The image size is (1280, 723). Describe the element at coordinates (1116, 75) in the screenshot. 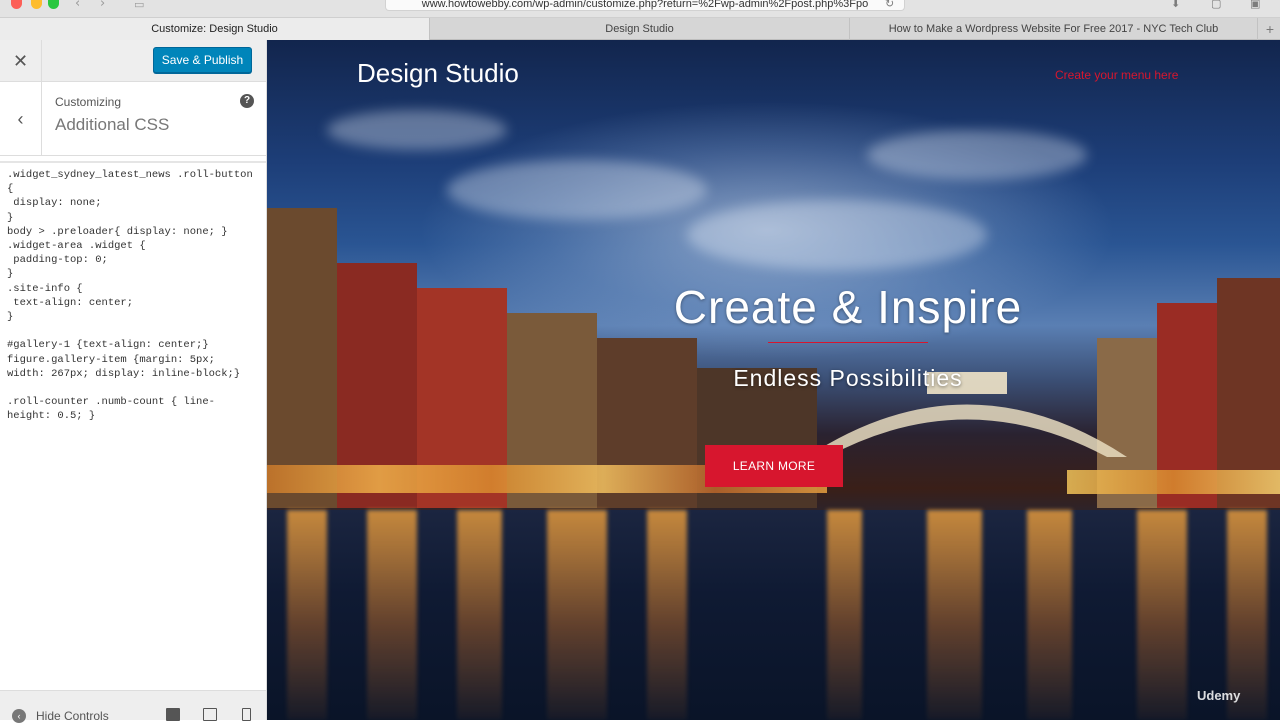

I see `menu-placeholder-link: Create your menu here` at that location.